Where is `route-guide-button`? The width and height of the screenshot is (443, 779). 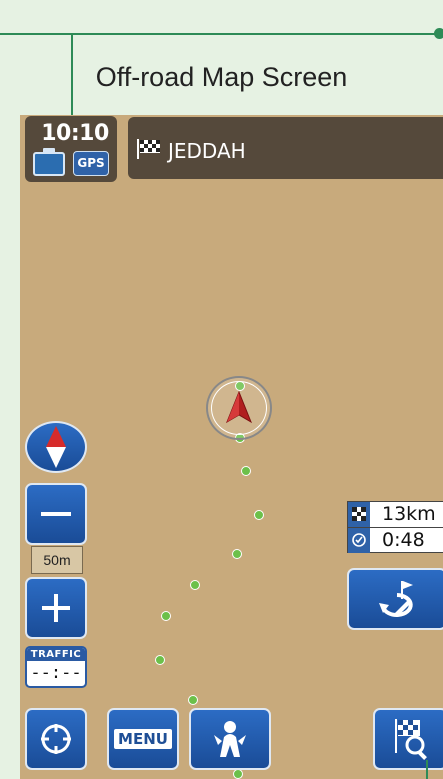 route-guide-button is located at coordinates (230, 739).